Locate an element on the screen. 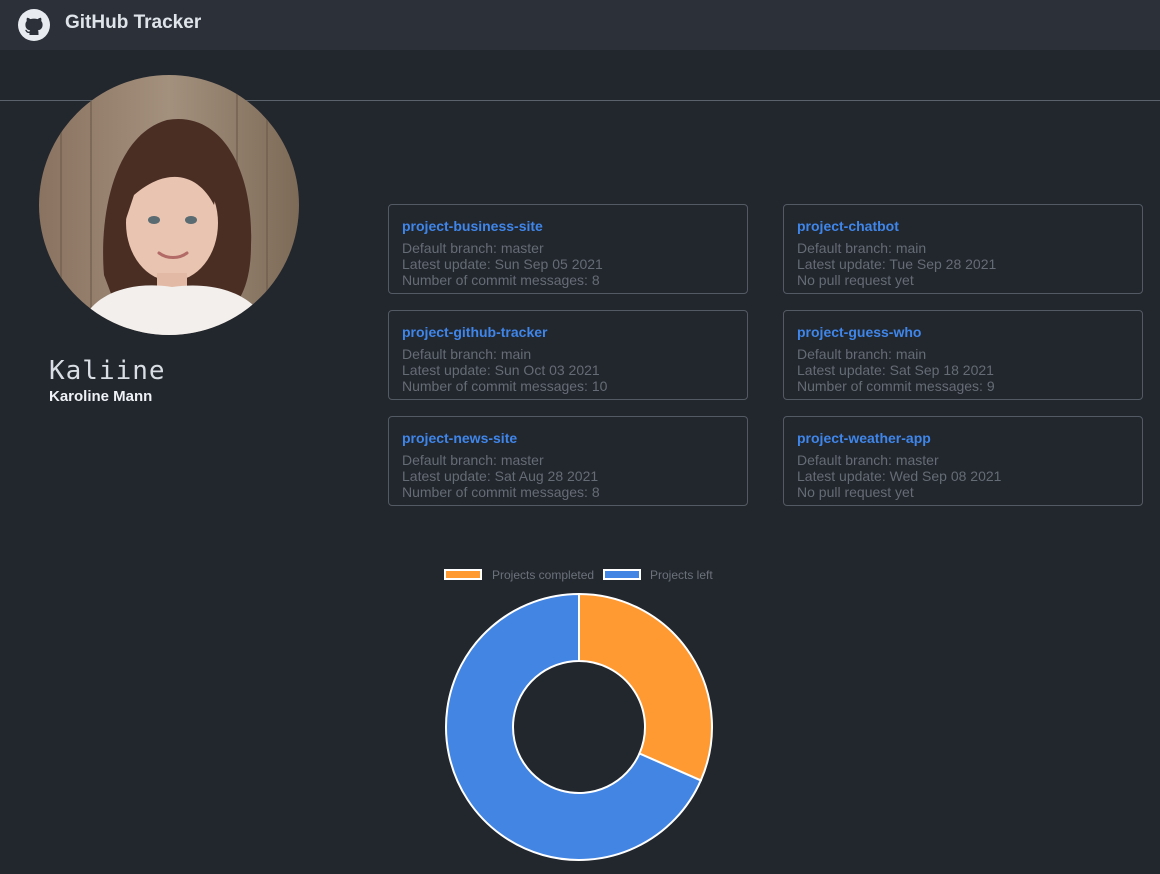 The image size is (1160, 874). avatar-photo is located at coordinates (169, 205).